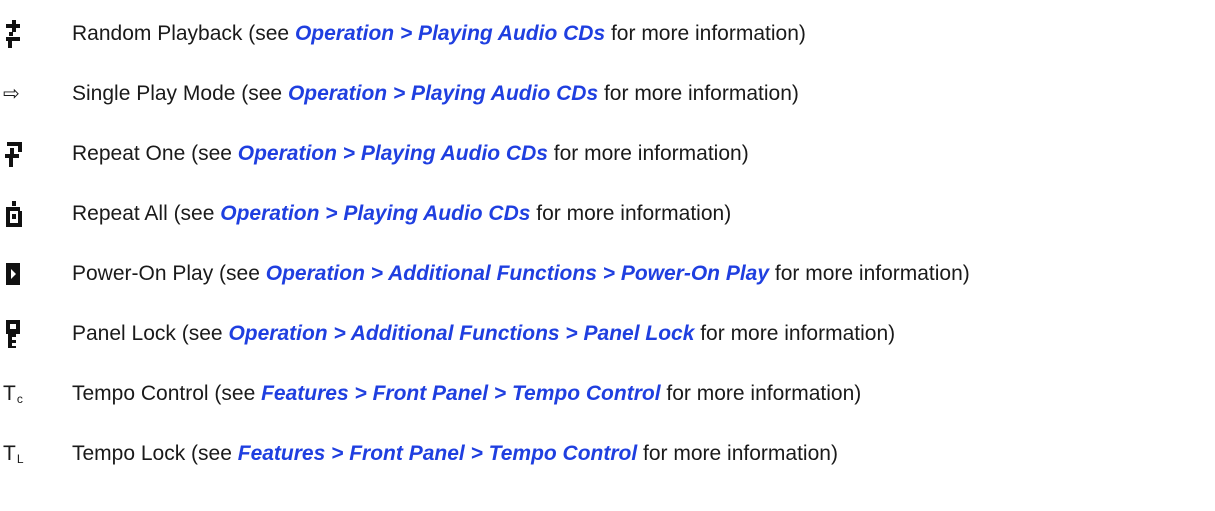 The width and height of the screenshot is (1215, 511). Describe the element at coordinates (17, 214) in the screenshot. I see `repeat-all-icon` at that location.